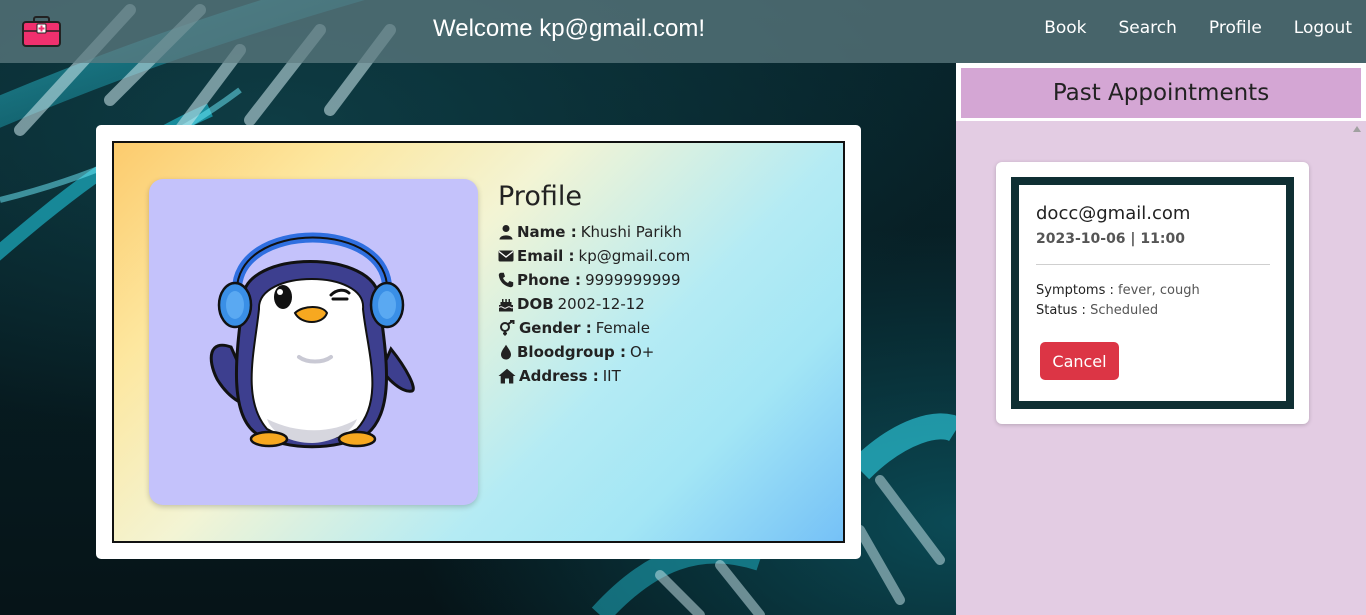  Describe the element at coordinates (506, 280) in the screenshot. I see `phone-icon` at that location.